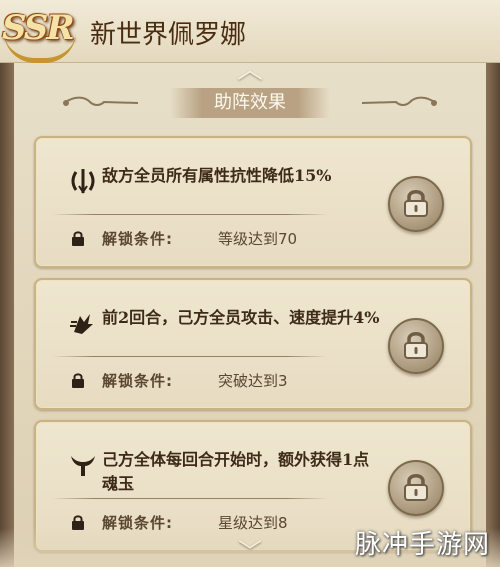  Describe the element at coordinates (250, 31) in the screenshot. I see `header: SSR 新世界佩罗娜` at that location.